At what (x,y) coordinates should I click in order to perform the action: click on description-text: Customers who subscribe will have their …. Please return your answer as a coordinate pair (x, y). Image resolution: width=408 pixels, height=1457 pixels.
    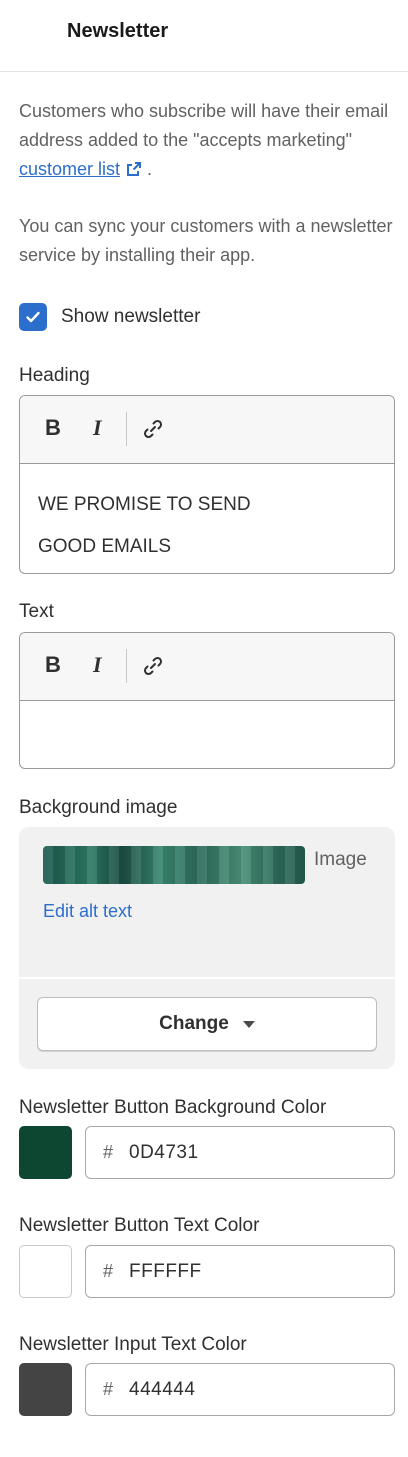
    Looking at the image, I should click on (204, 125).